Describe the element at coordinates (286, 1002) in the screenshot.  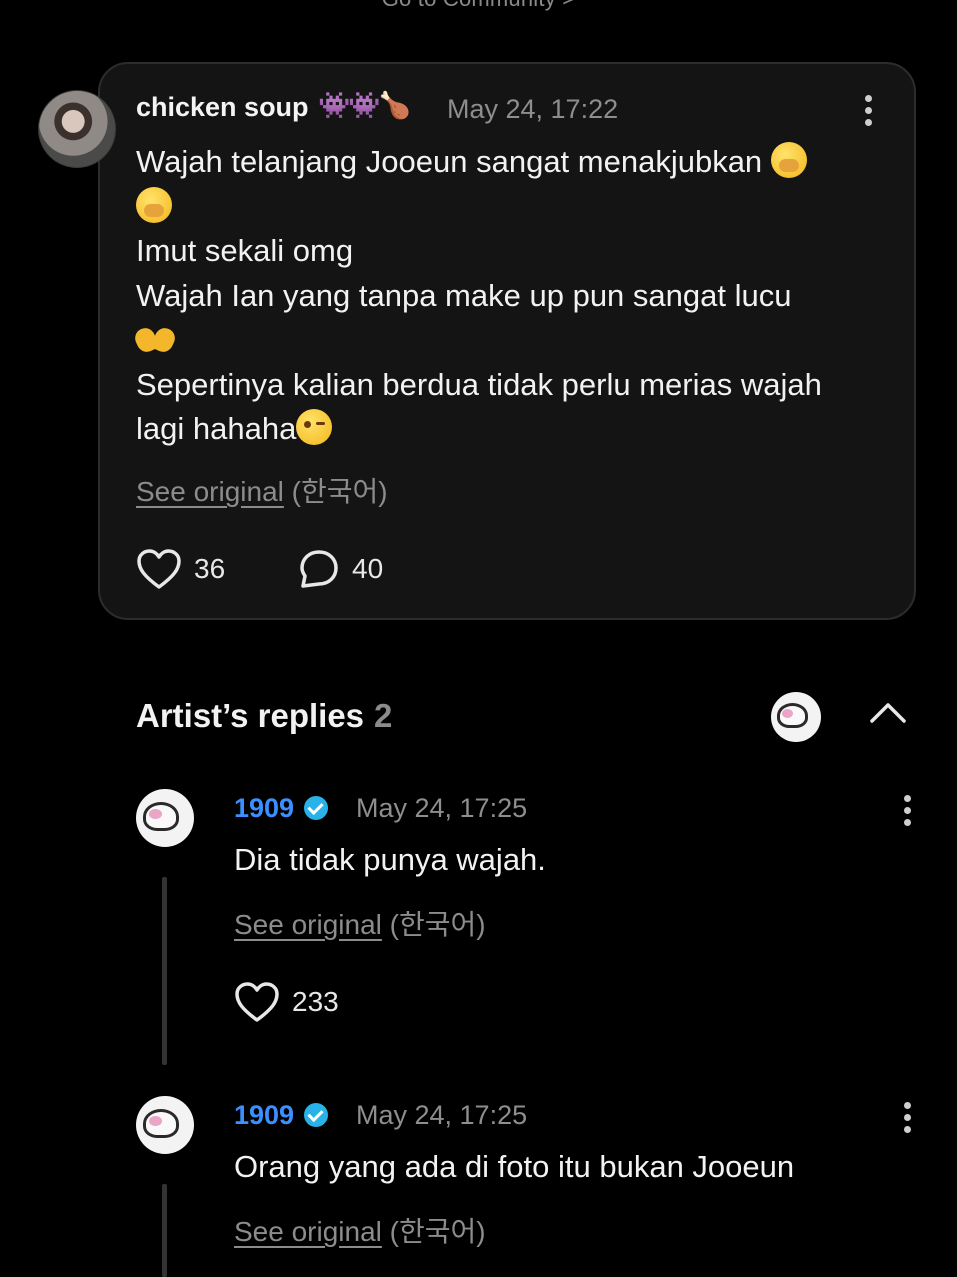
I see `reply-1-like-button: 233` at that location.